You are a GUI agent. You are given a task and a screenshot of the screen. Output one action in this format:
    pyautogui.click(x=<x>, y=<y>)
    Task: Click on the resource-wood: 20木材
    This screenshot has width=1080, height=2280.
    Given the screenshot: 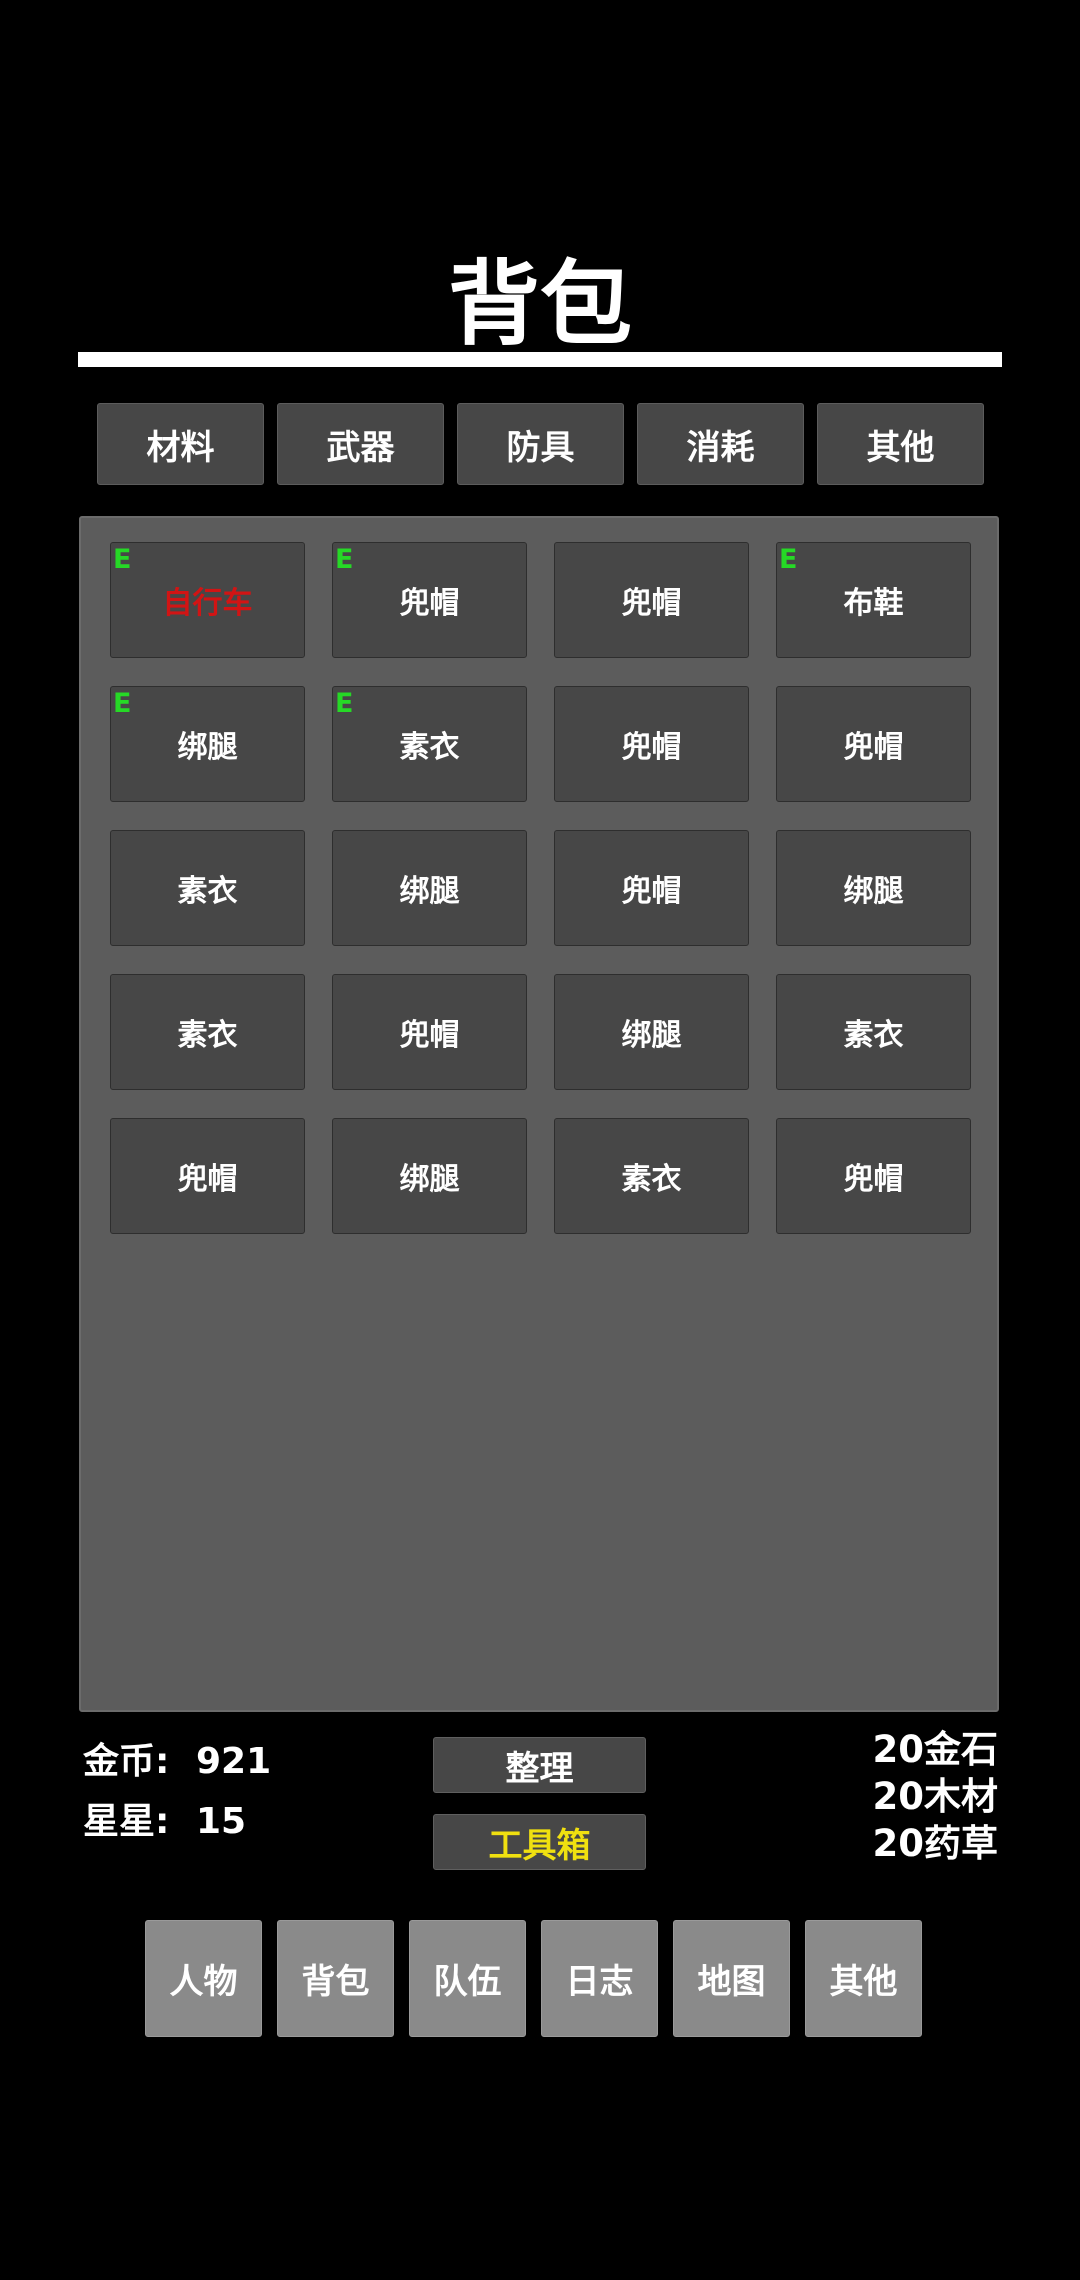 What is the action you would take?
    pyautogui.click(x=935, y=1796)
    